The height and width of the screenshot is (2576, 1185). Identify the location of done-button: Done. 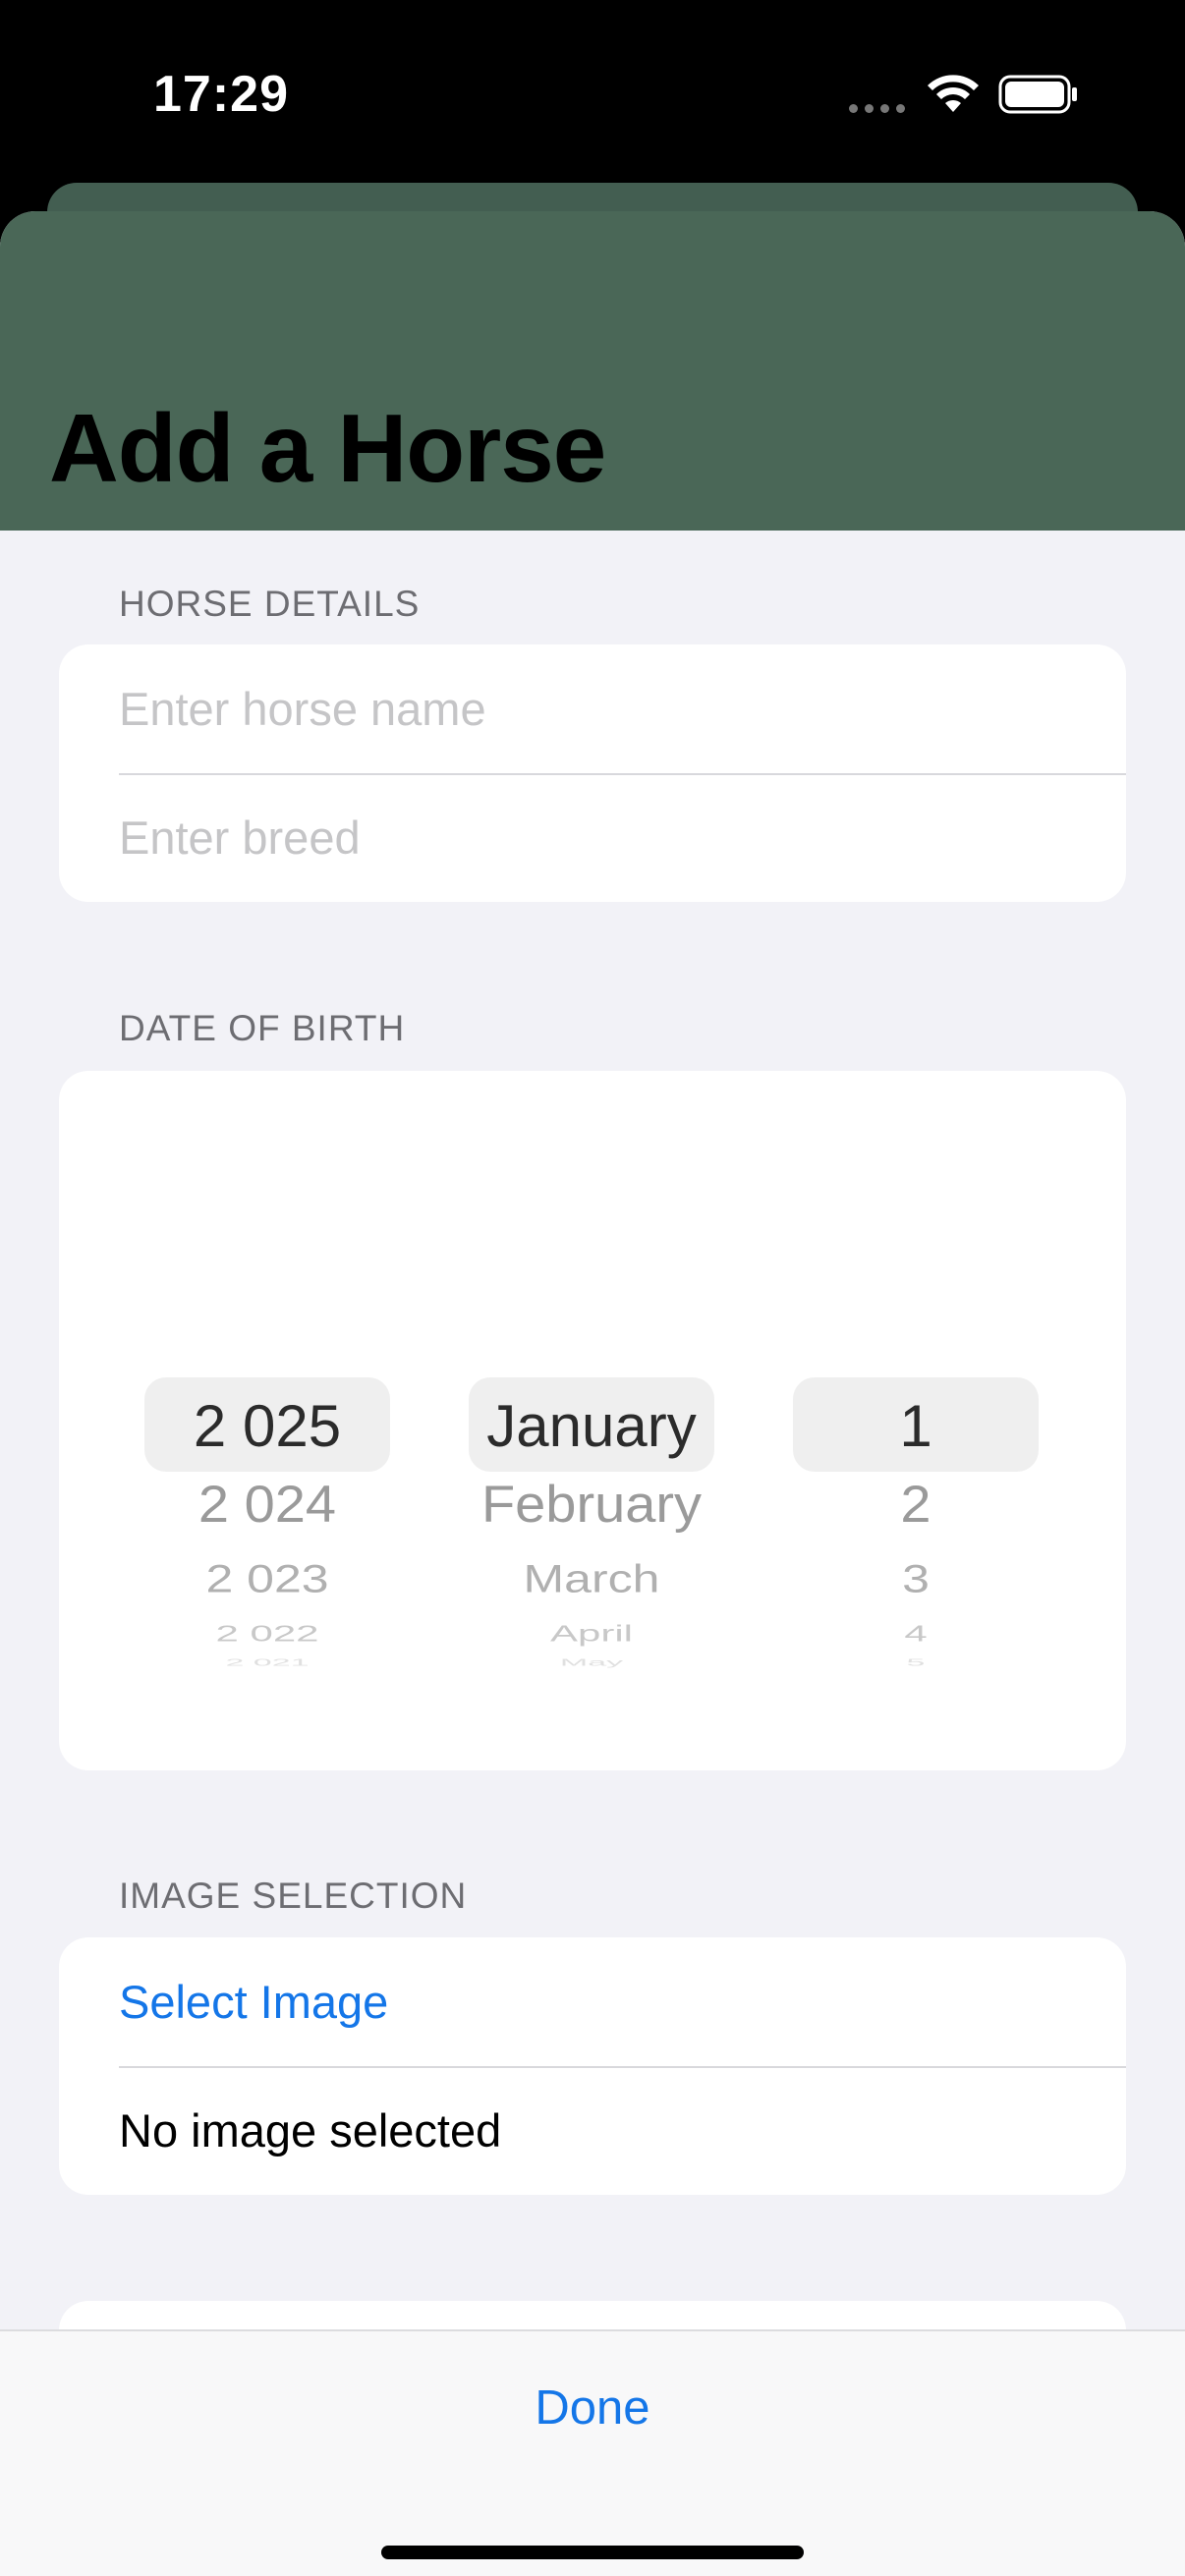
(592, 2408).